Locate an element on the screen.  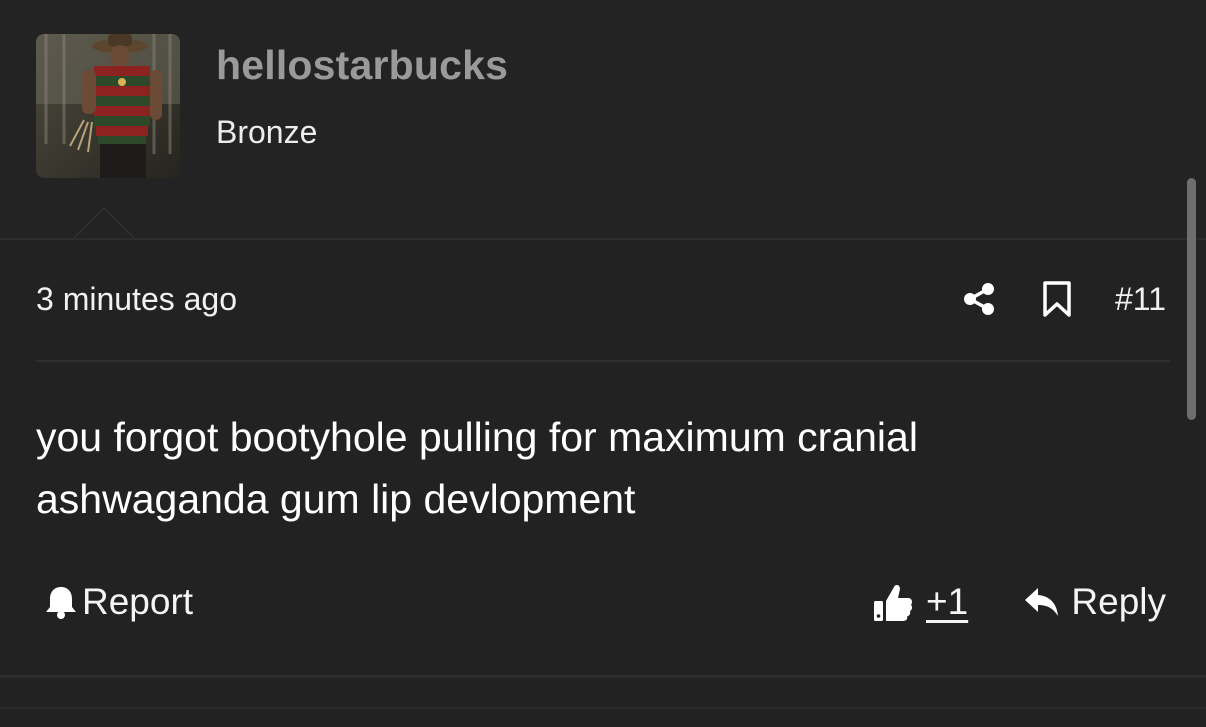
share-icon is located at coordinates (978, 299).